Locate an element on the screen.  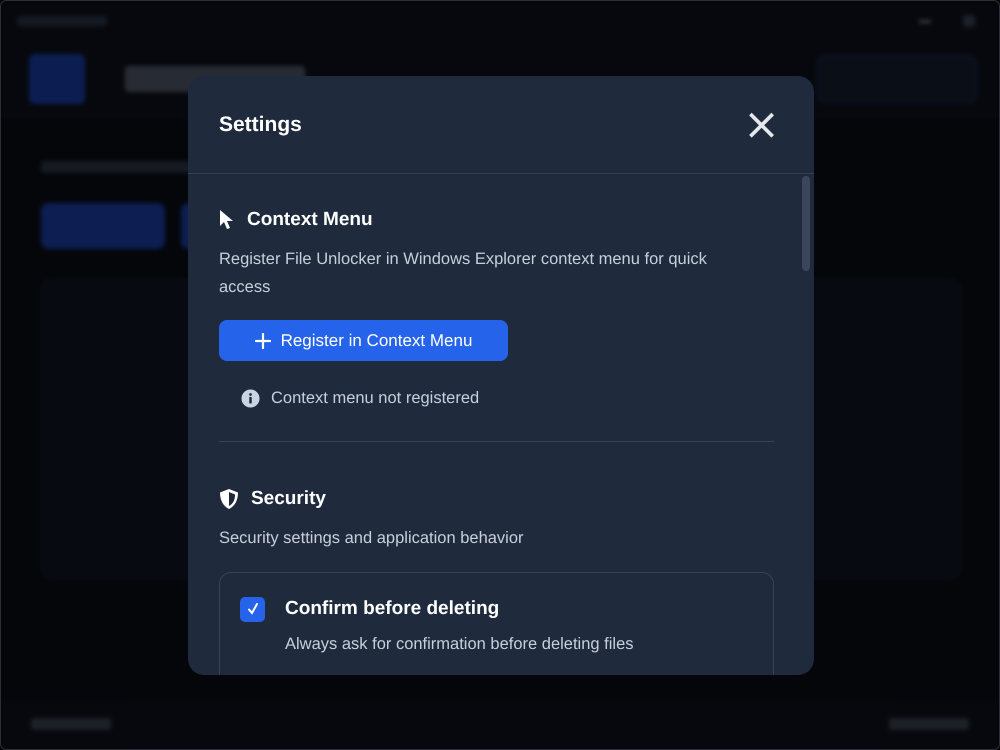
section-description: Security settings and application behavior is located at coordinates (372, 538).